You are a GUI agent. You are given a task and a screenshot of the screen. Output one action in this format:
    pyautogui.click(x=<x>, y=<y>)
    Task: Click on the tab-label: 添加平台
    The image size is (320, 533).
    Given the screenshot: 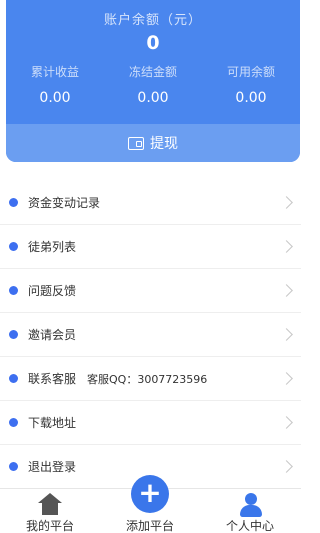 What is the action you would take?
    pyautogui.click(x=149, y=526)
    